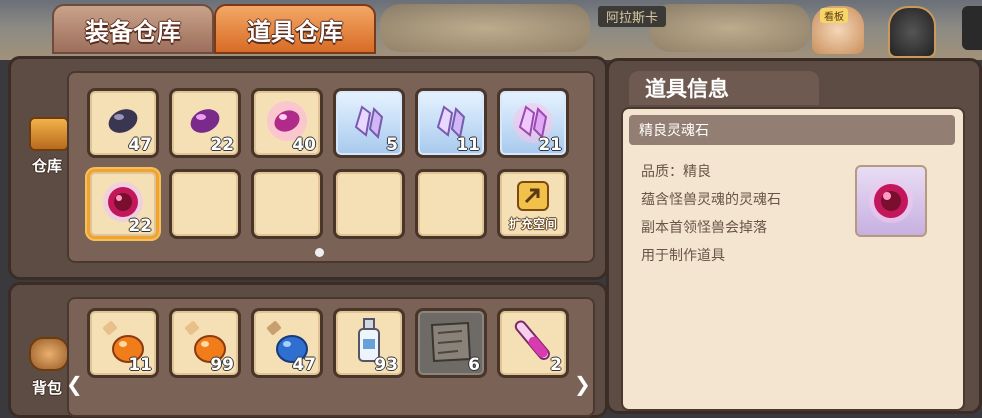 This screenshot has width=982, height=418. What do you see at coordinates (205, 343) in the screenshot?
I see `backpack-slot: 99` at bounding box center [205, 343].